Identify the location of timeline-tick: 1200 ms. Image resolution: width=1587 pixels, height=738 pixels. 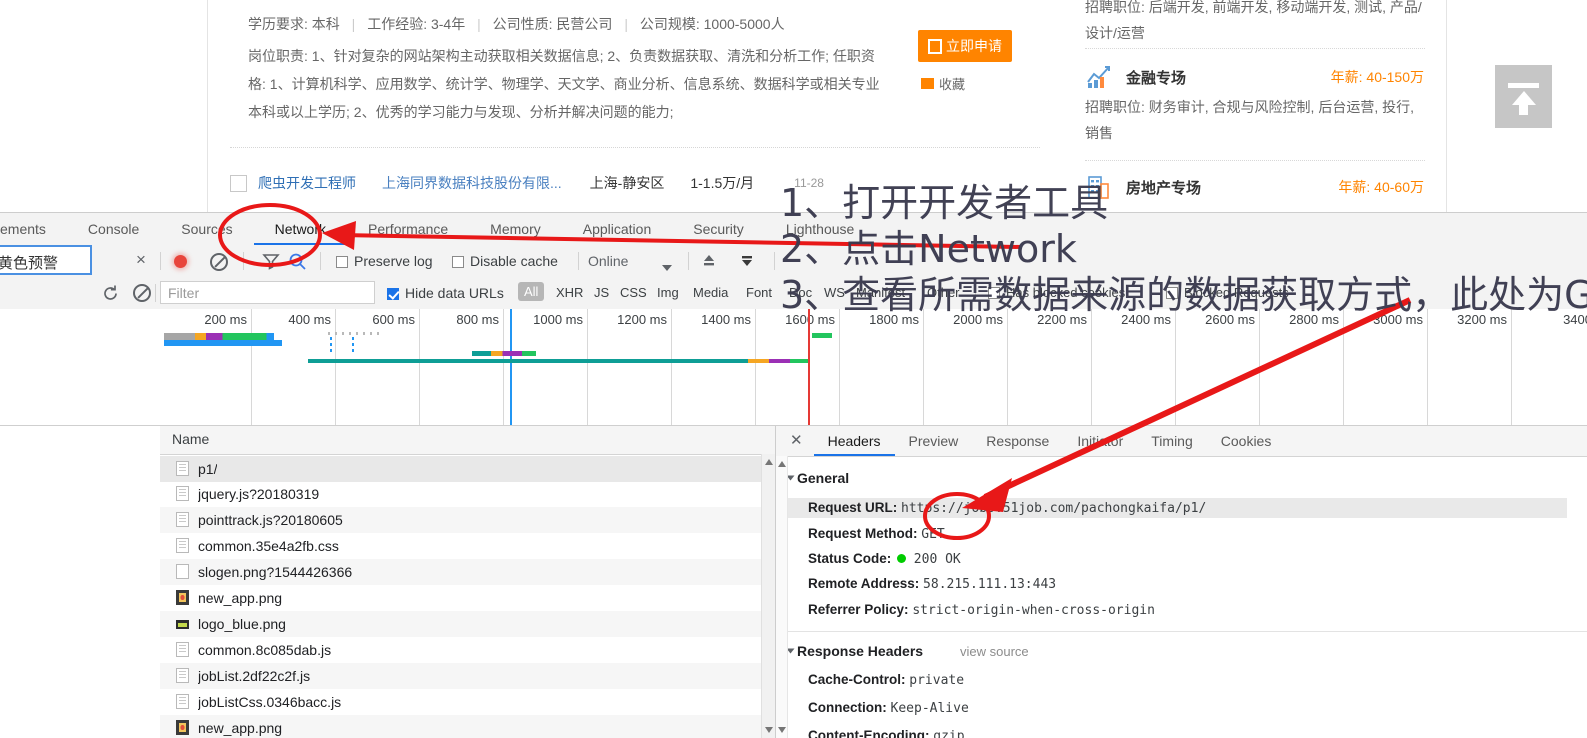
(630, 367).